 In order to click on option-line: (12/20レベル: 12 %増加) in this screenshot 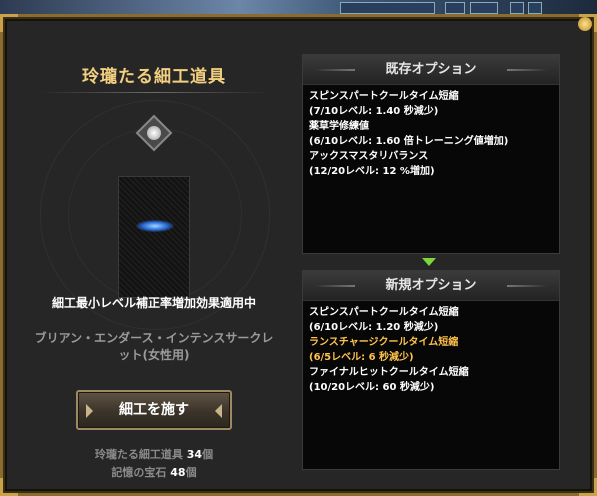, I will do `click(372, 171)`.